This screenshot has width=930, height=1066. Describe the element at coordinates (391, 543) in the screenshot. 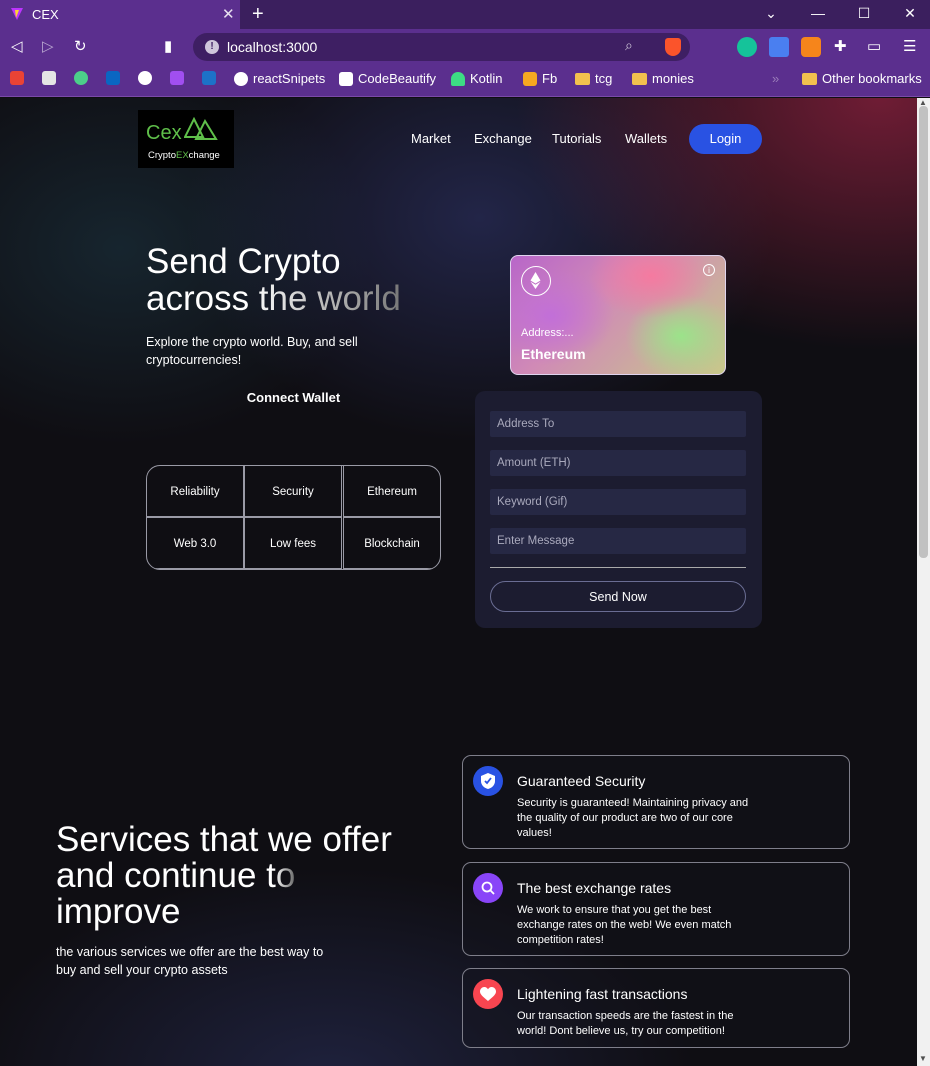

I see `feature-cell: Blockchain` at that location.